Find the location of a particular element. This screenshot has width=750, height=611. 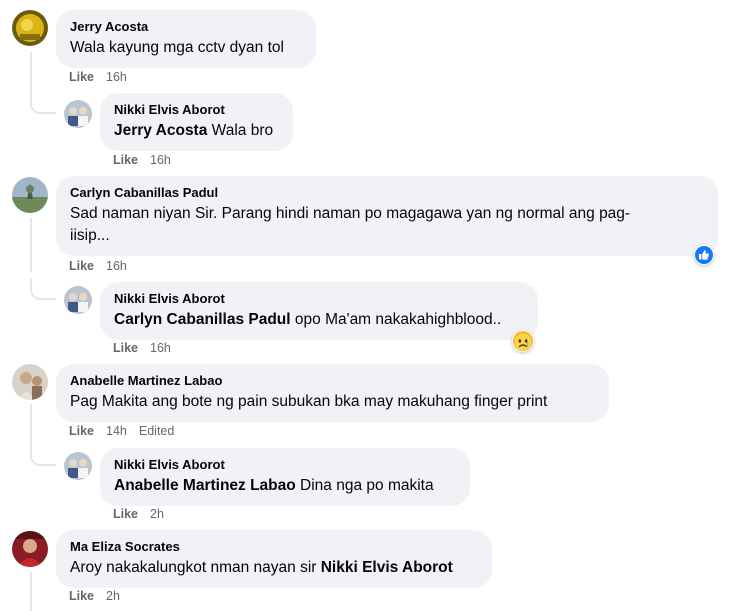

edited-label: Edited is located at coordinates (156, 431).